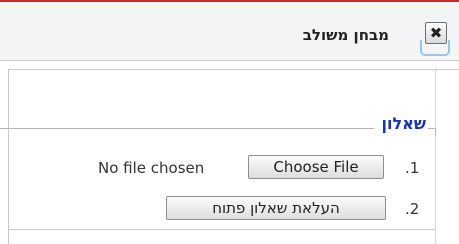 This screenshot has width=459, height=244. What do you see at coordinates (435, 156) in the screenshot?
I see `content-right-border` at bounding box center [435, 156].